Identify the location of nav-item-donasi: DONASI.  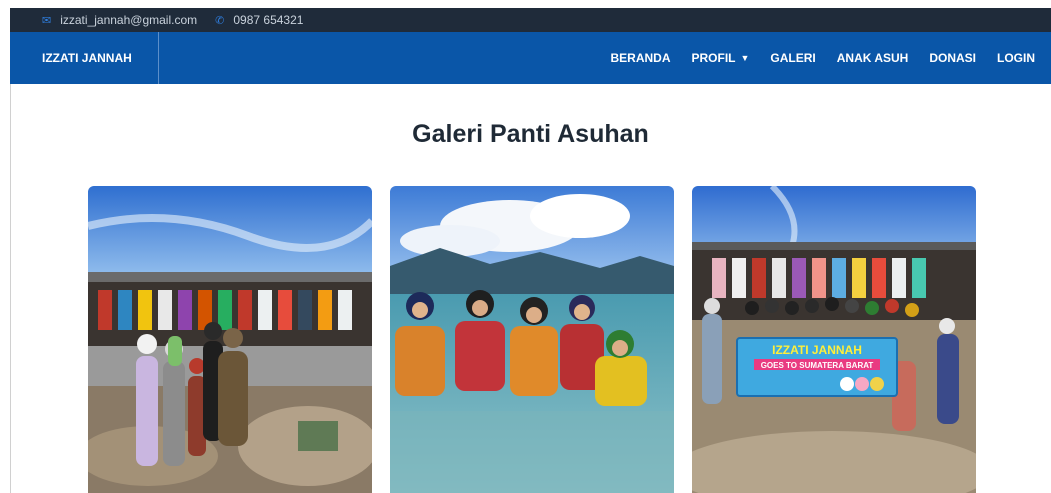
(952, 58).